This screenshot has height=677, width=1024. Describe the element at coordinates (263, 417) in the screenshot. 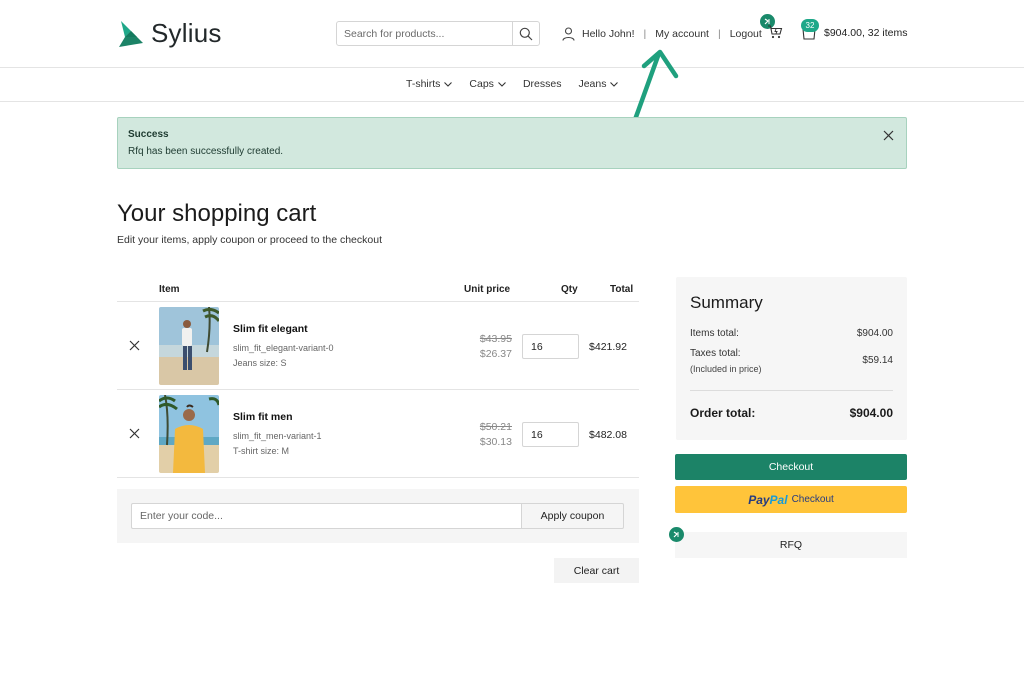

I see `product-name: Slim fit men` at that location.